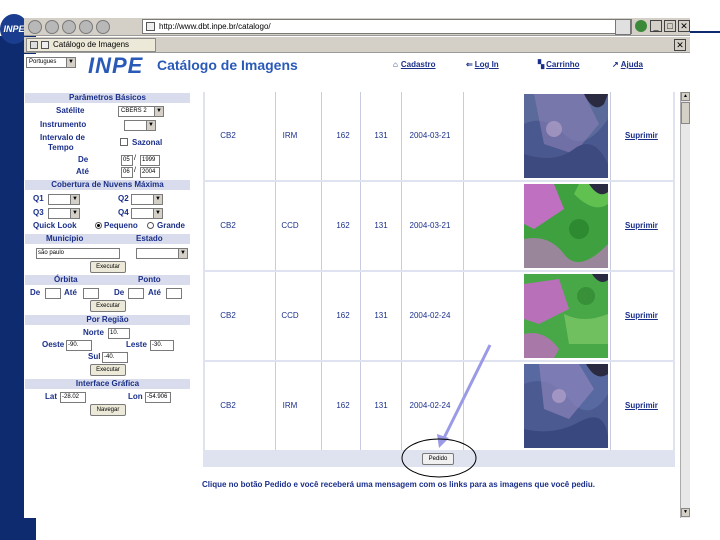 Image resolution: width=720 pixels, height=540 pixels. I want to click on url-bar: http://www.dbt.inpe.br/catalogo/ ▼, so click(387, 26).